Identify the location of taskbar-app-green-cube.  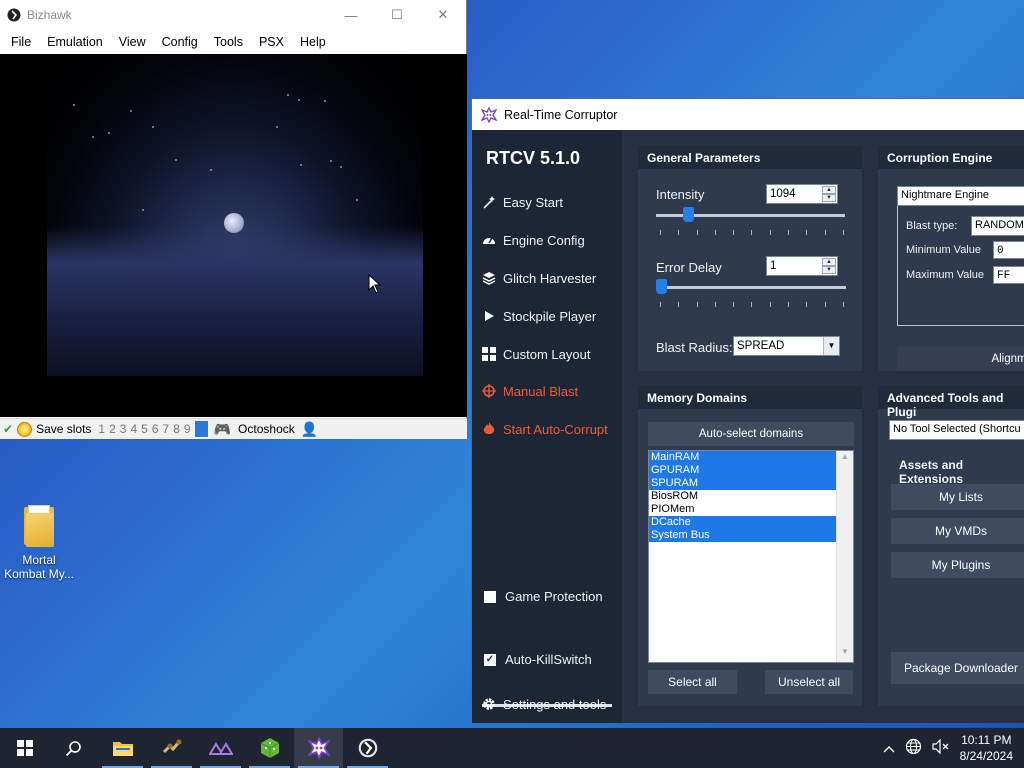
(269, 748).